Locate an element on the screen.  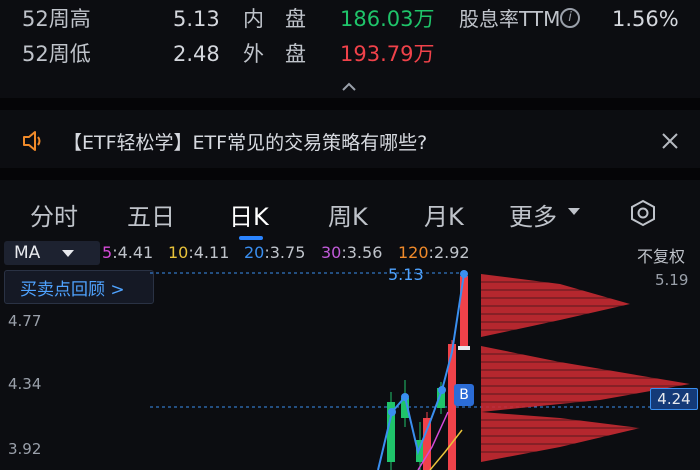
ma-10: 10:4.11 is located at coordinates (198, 252).